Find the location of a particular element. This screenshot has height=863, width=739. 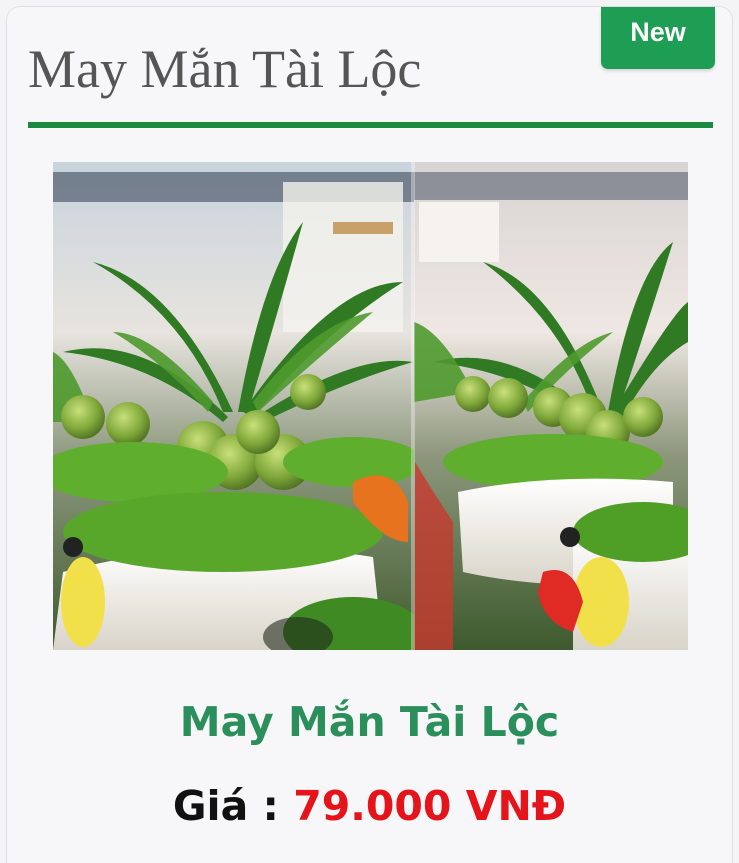

page-title: May Mắn Tài Lộc is located at coordinates (225, 69).